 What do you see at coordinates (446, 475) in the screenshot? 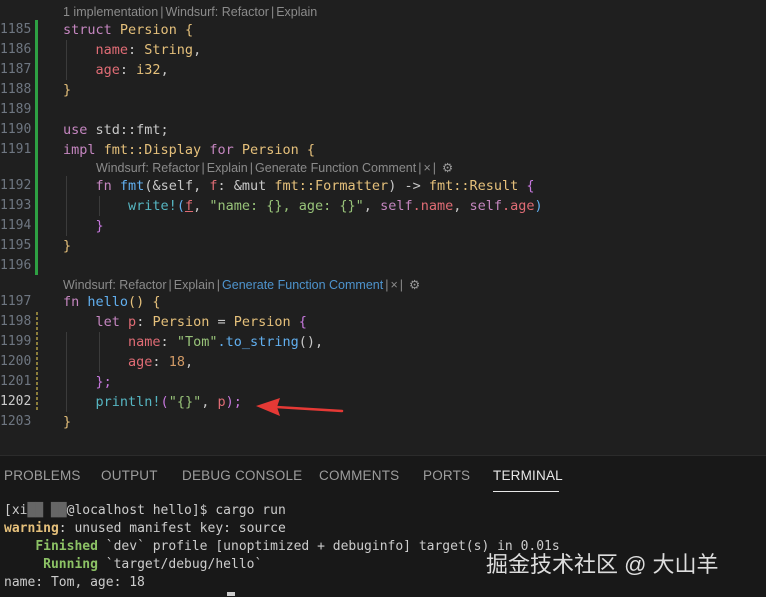
I see `tab-ports: PORTS` at bounding box center [446, 475].